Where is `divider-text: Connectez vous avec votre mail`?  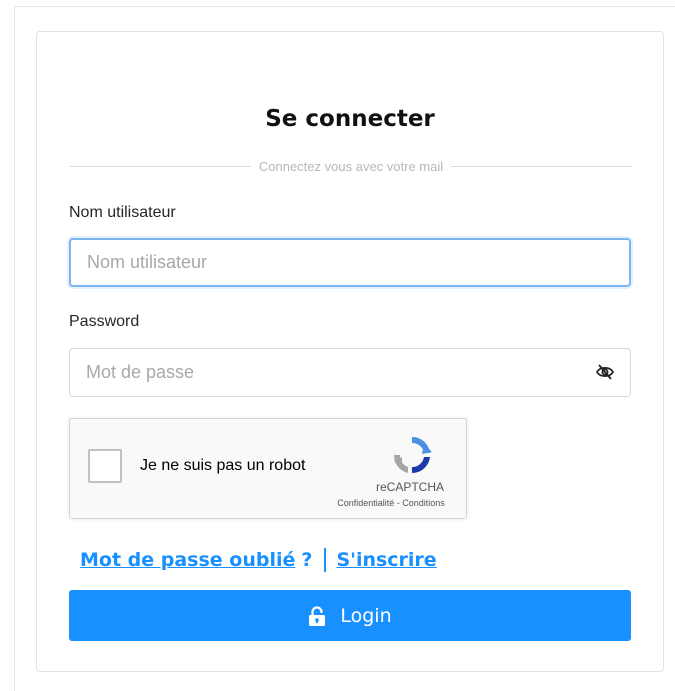 divider-text: Connectez vous avec votre mail is located at coordinates (351, 166).